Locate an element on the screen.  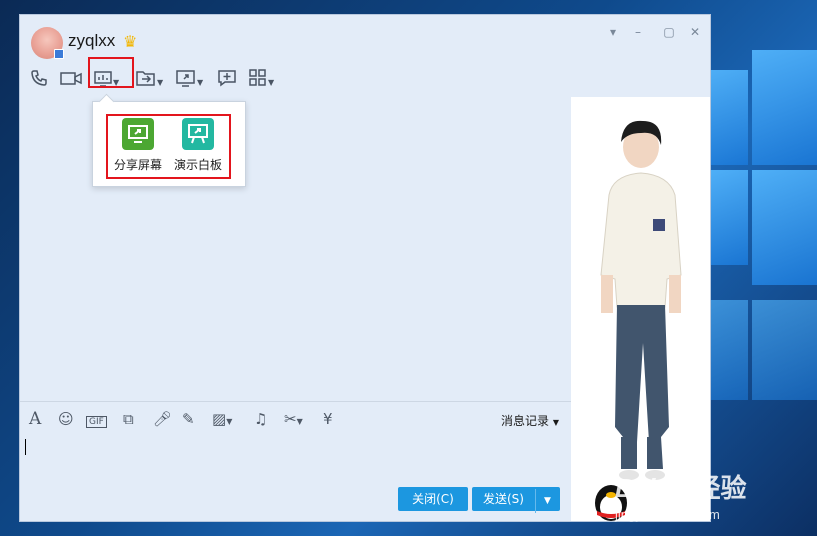
remote-assist-highlight is located at coordinates (111, 72).